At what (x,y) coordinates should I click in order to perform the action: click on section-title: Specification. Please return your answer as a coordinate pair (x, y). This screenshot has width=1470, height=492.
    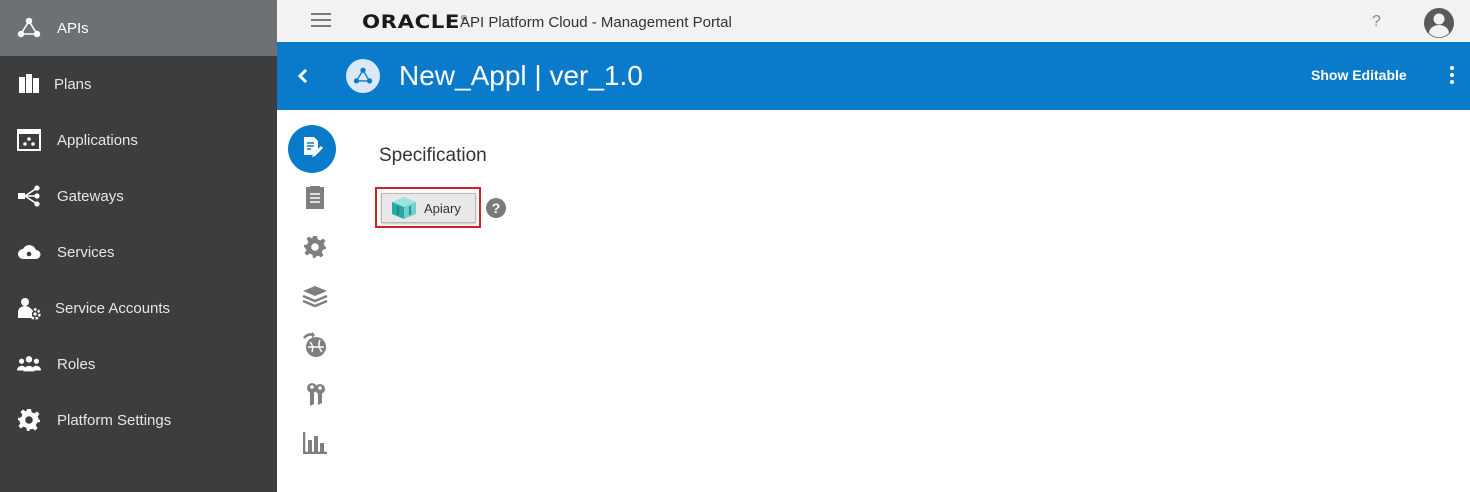
    Looking at the image, I should click on (433, 155).